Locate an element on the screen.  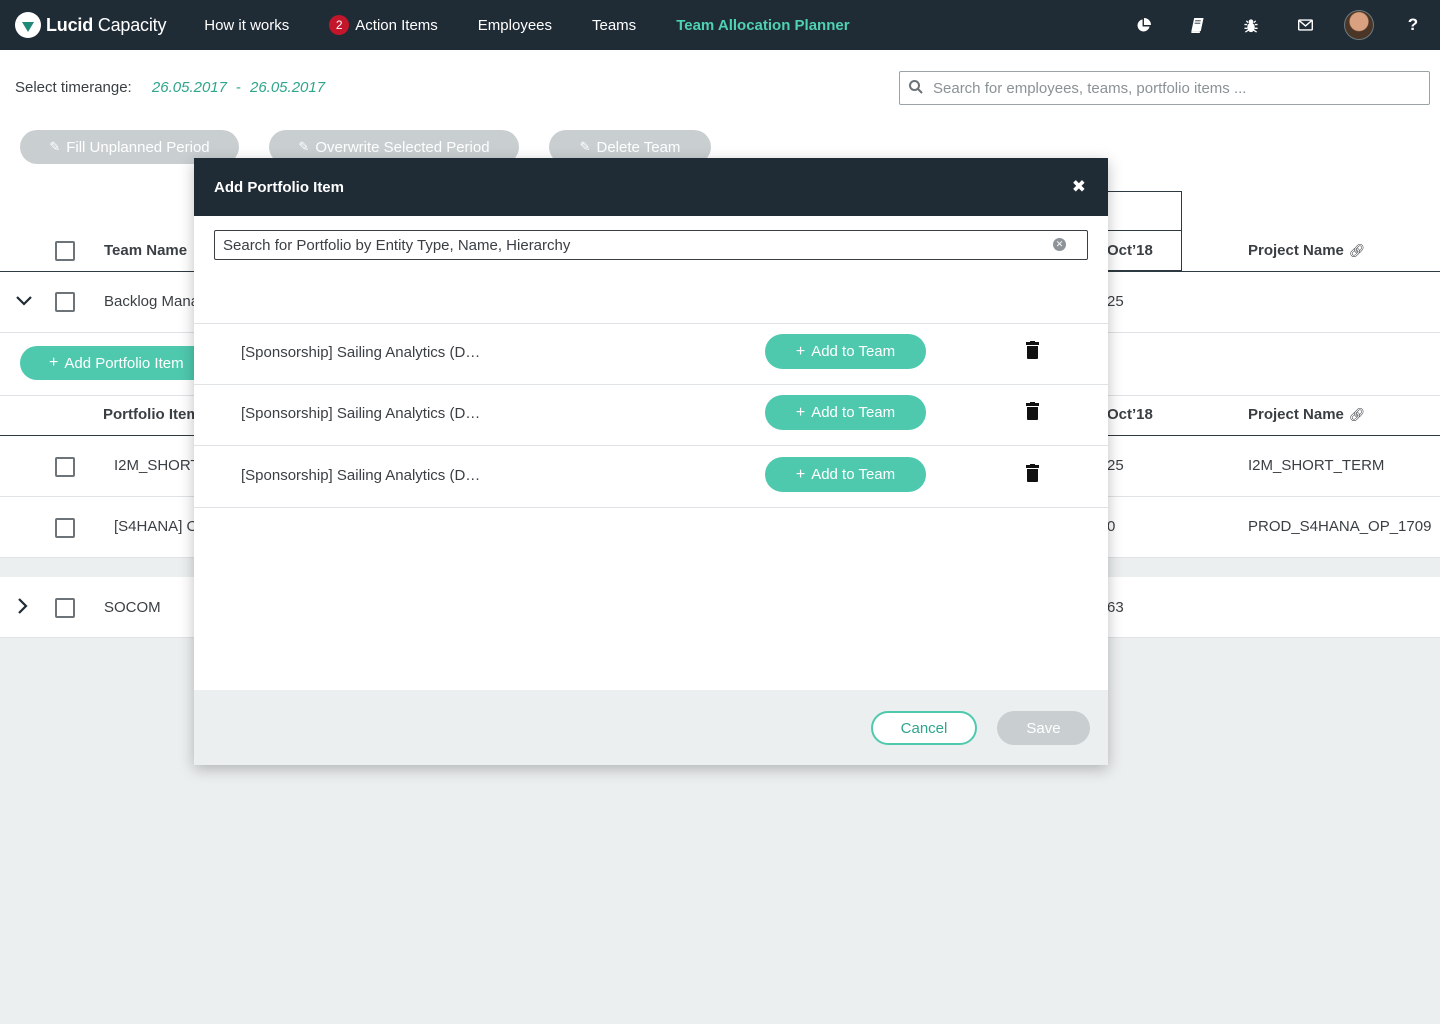
team-allocation-value: 63 is located at coordinates (1115, 607).